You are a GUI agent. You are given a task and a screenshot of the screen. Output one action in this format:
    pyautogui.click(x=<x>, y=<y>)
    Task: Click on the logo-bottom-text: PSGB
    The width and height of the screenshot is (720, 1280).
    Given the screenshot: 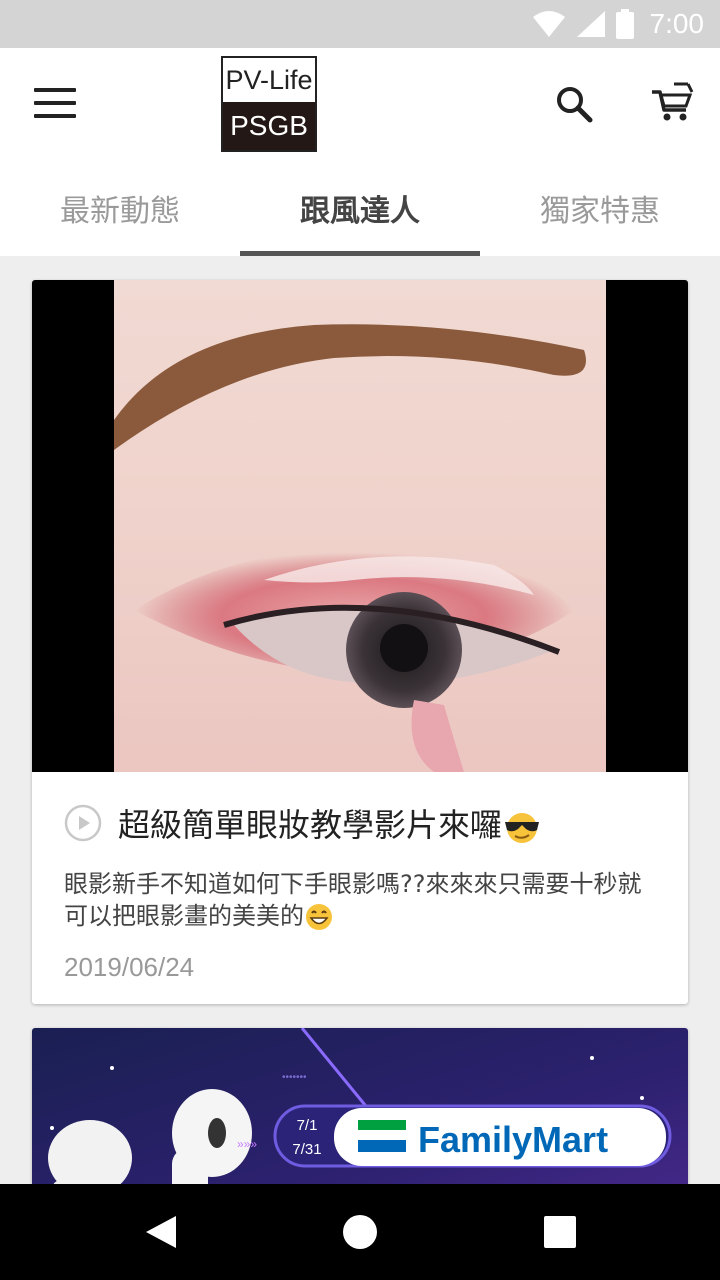 What is the action you would take?
    pyautogui.click(x=269, y=126)
    